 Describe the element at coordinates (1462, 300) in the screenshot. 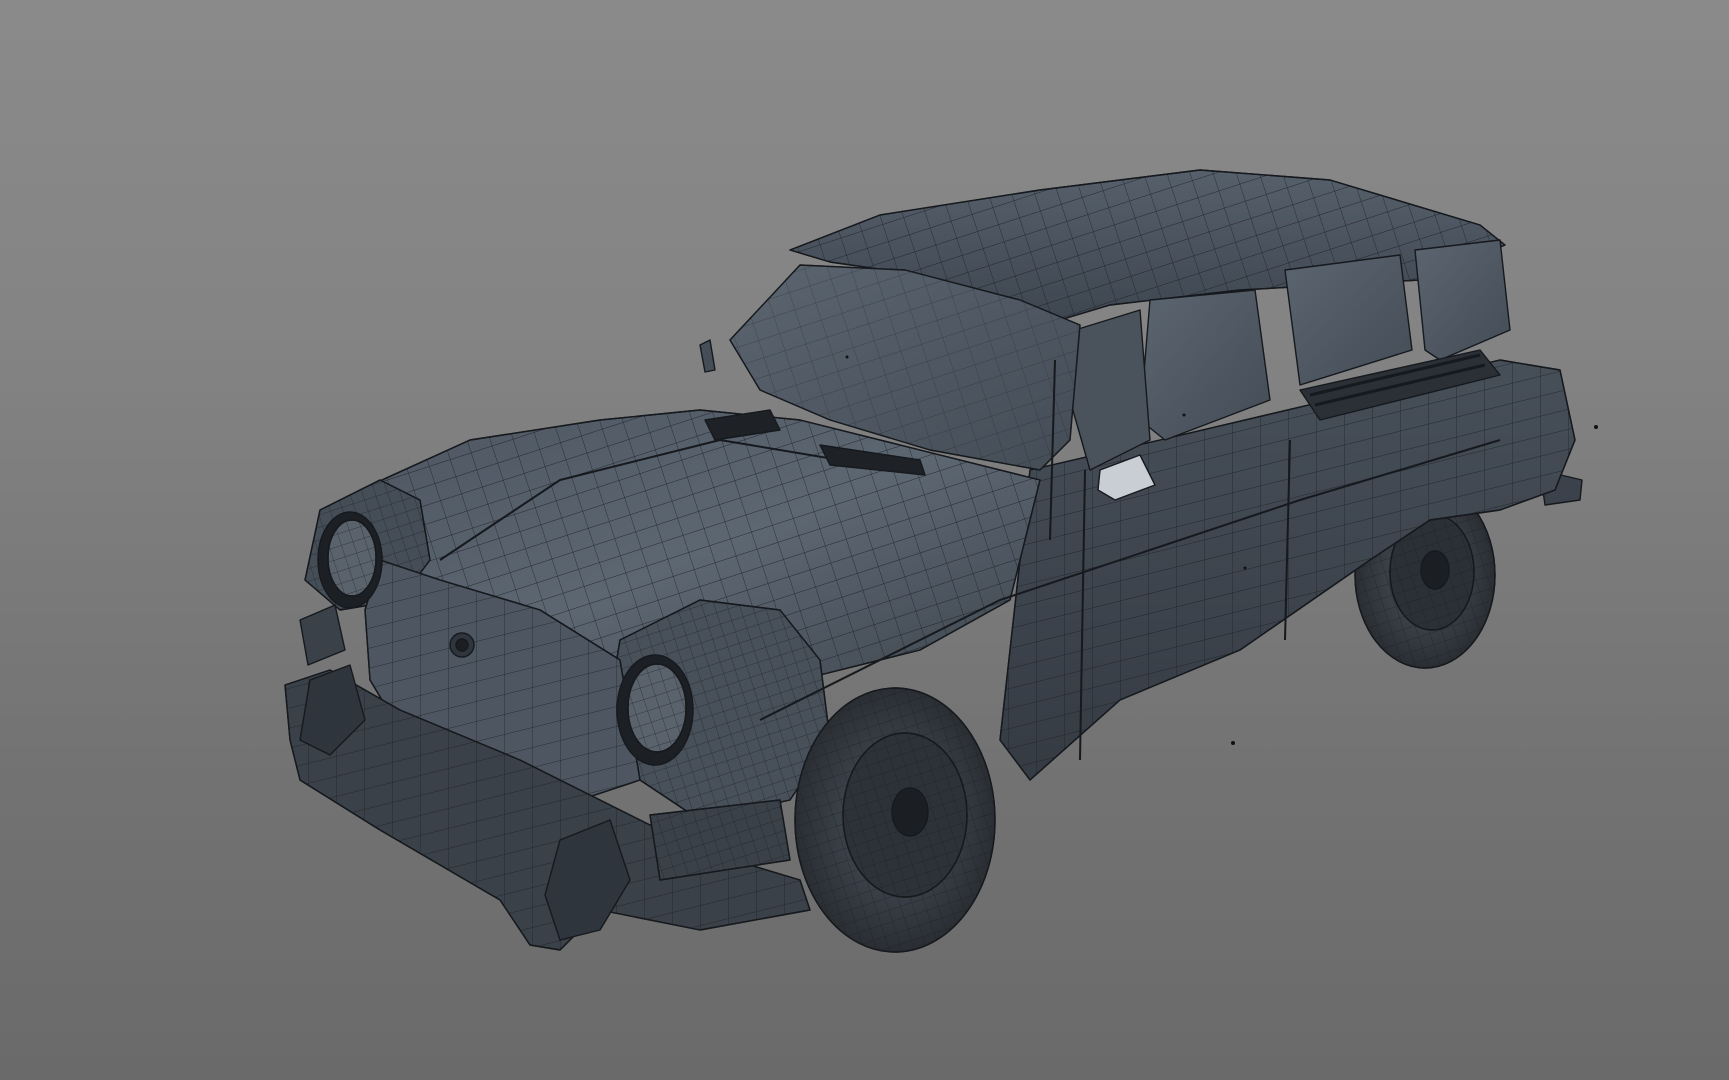

I see `rear-window` at that location.